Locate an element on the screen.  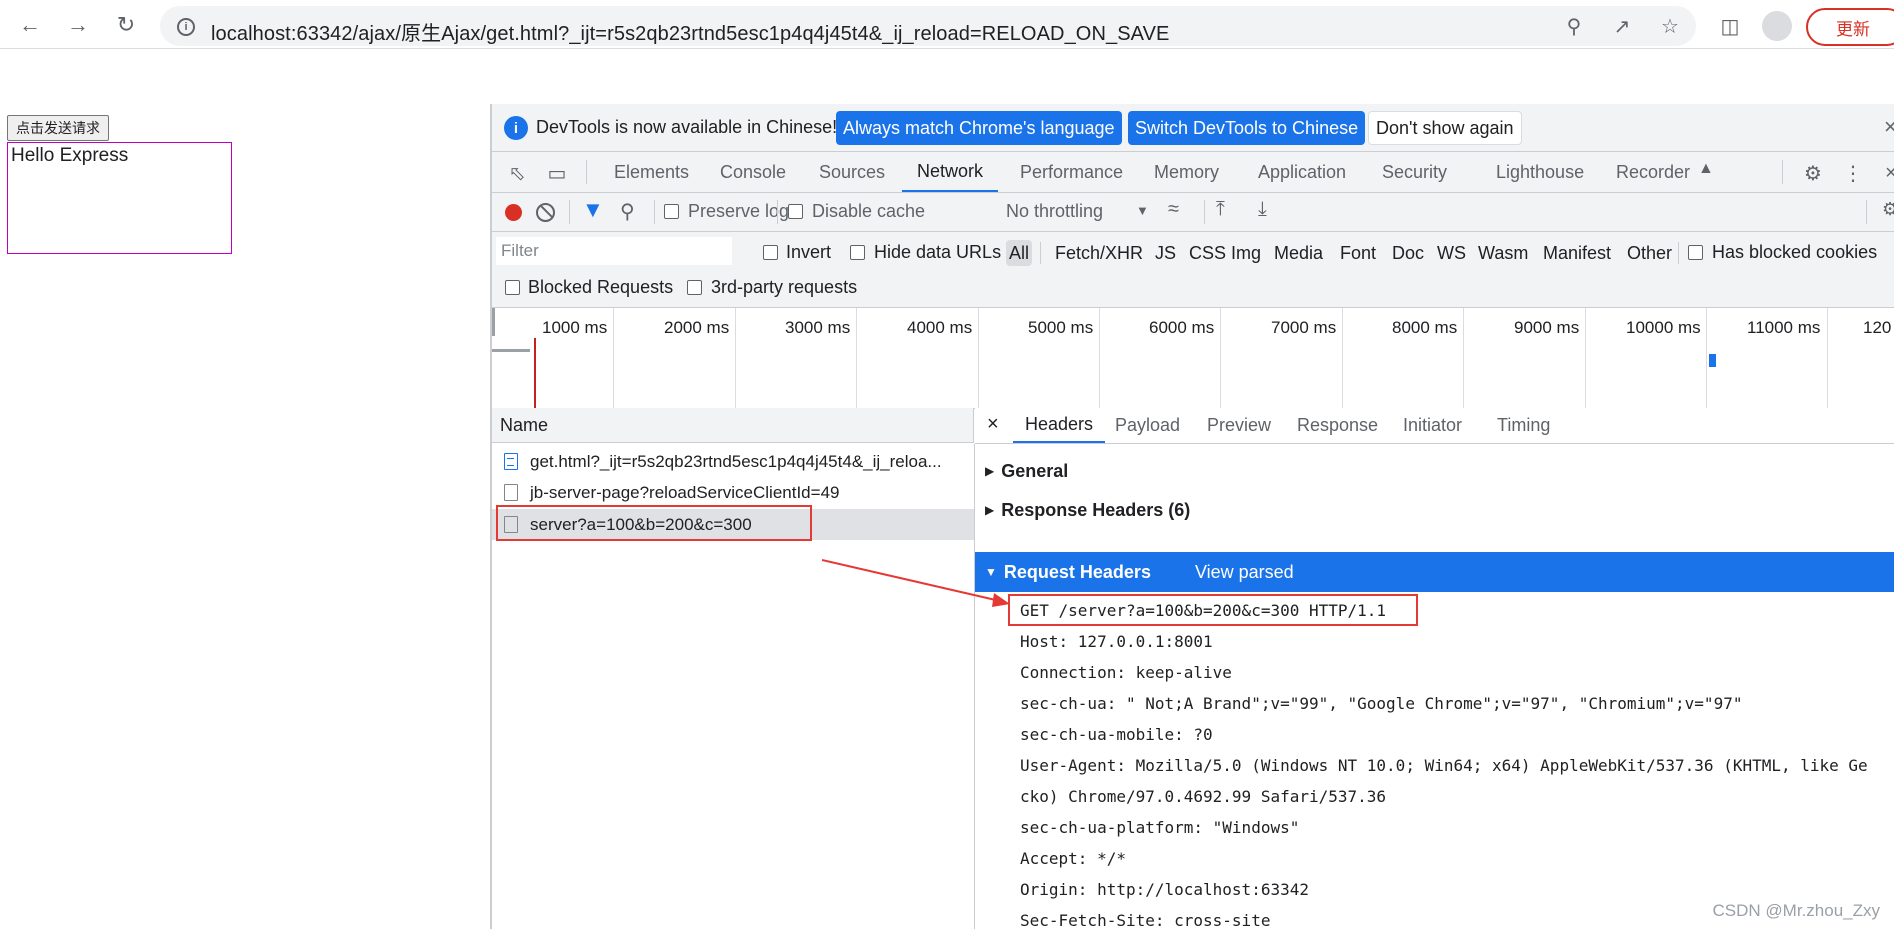
filter-type-js: JS is located at coordinates (1165, 253).